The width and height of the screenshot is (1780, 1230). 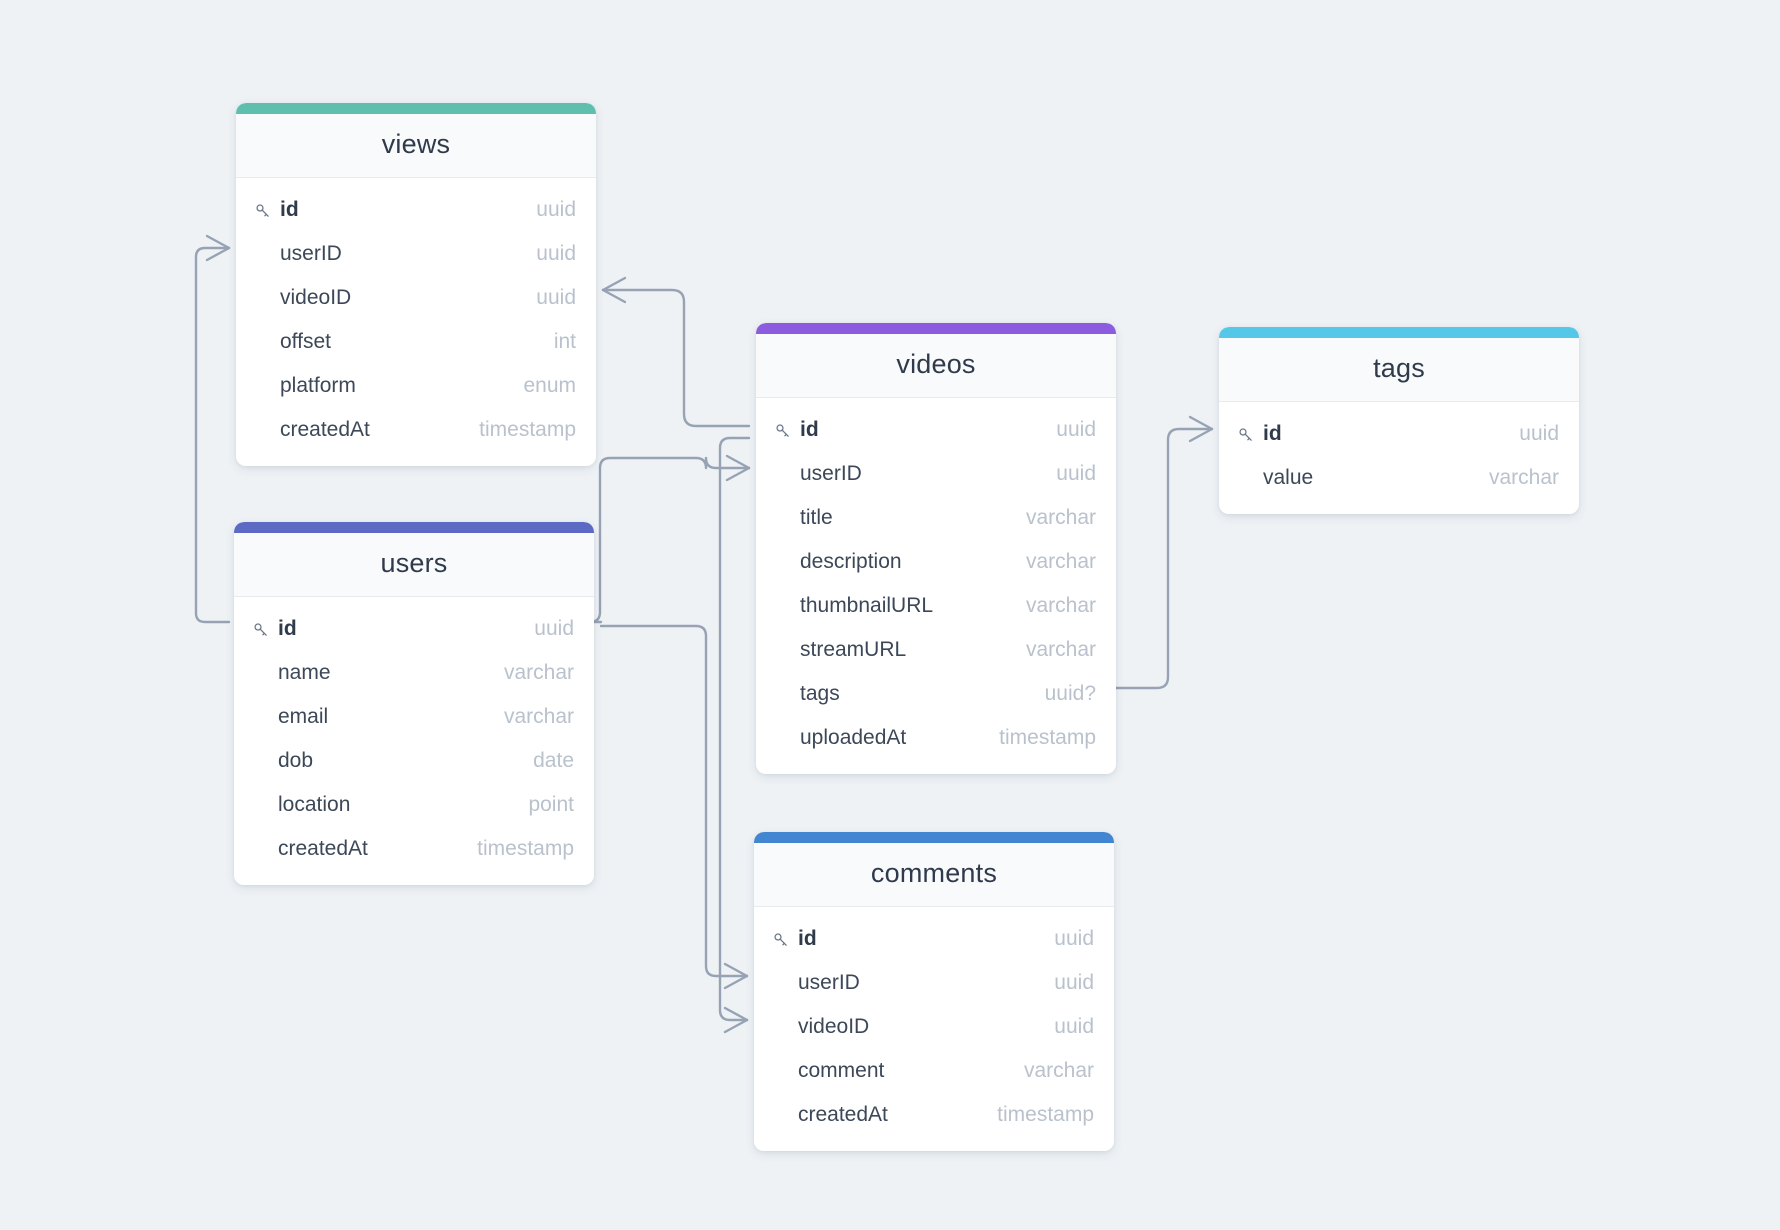 I want to click on field-name: thumbnailURL, so click(x=867, y=605).